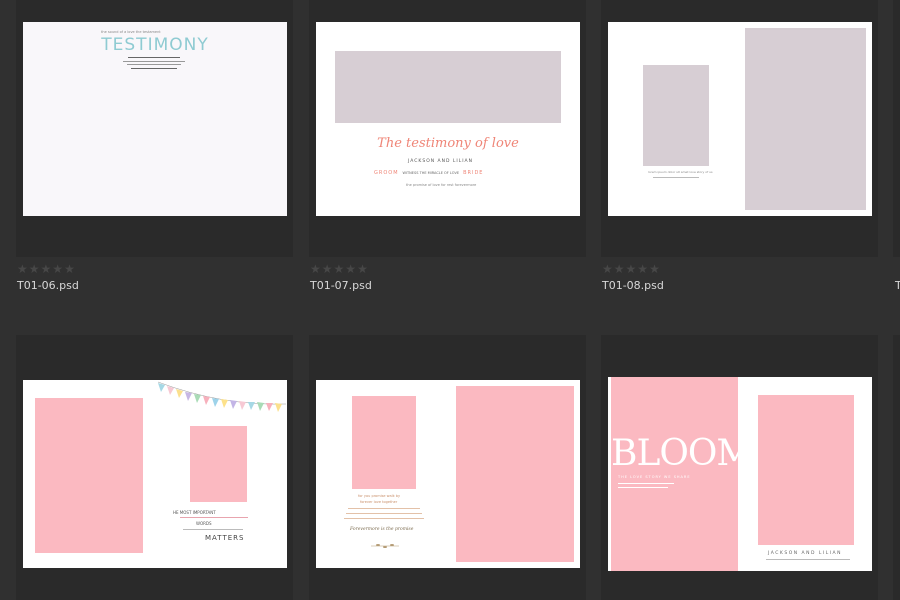  Describe the element at coordinates (382, 529) in the screenshot. I see `preview-script: Forevermore is the promise` at that location.